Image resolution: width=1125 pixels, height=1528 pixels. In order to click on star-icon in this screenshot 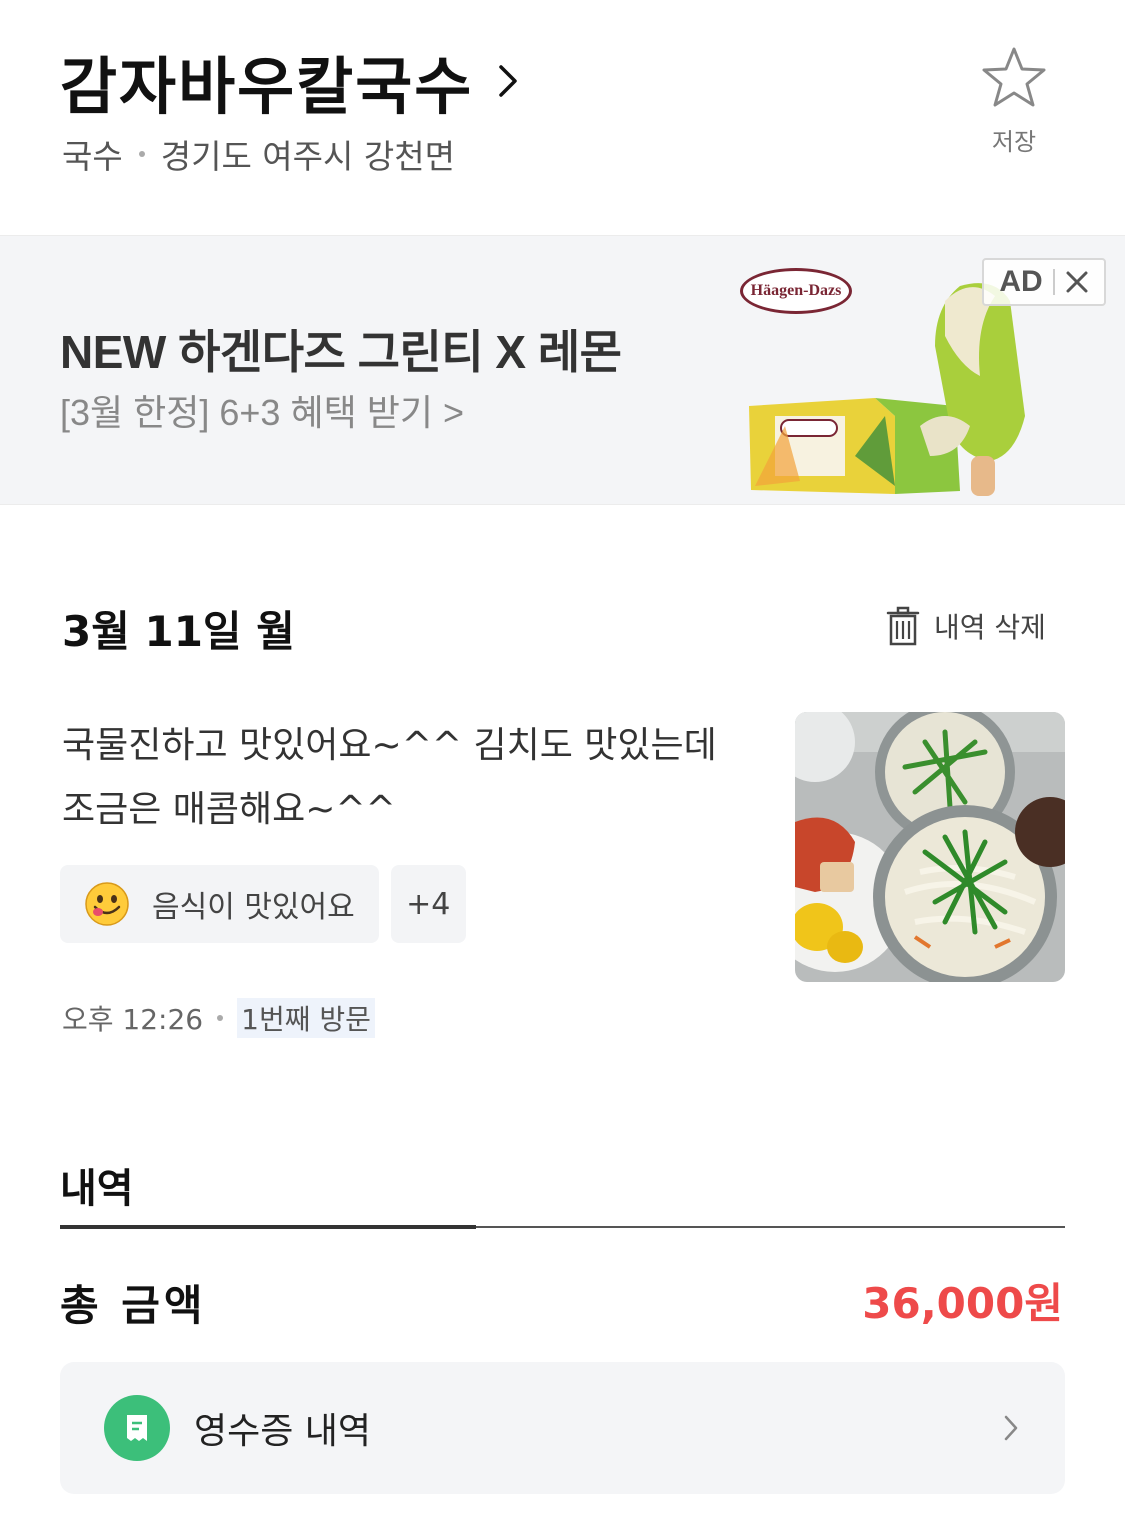, I will do `click(1014, 77)`.